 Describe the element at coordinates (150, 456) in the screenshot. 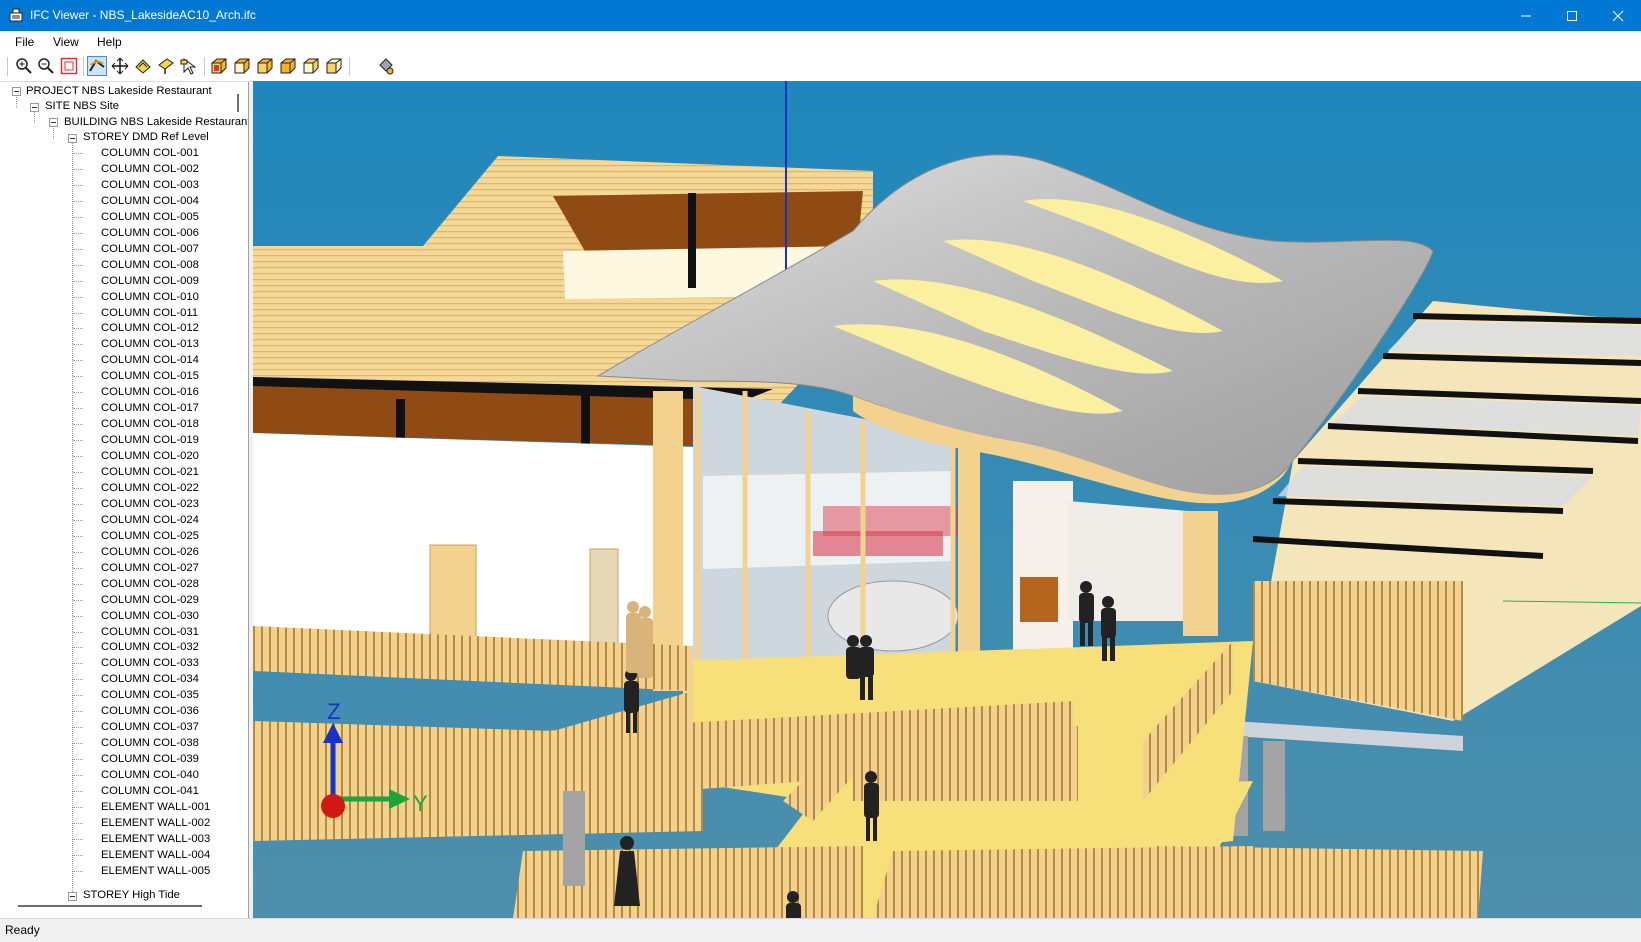

I see `tree-item-element: COLUMN COL-020` at that location.